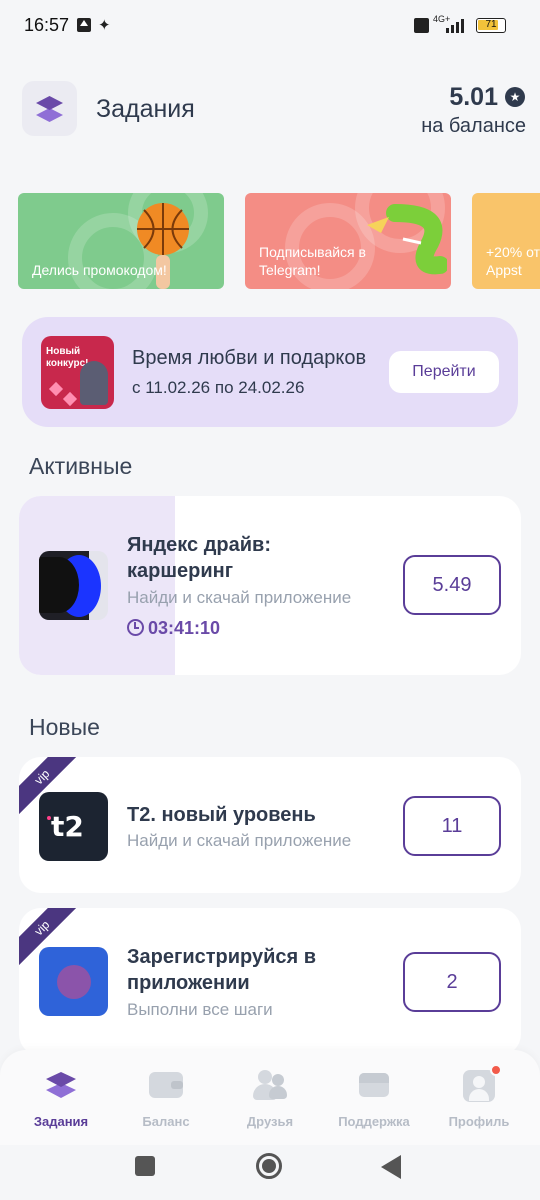  What do you see at coordinates (47, 25) in the screenshot?
I see `status-time: 16:57` at bounding box center [47, 25].